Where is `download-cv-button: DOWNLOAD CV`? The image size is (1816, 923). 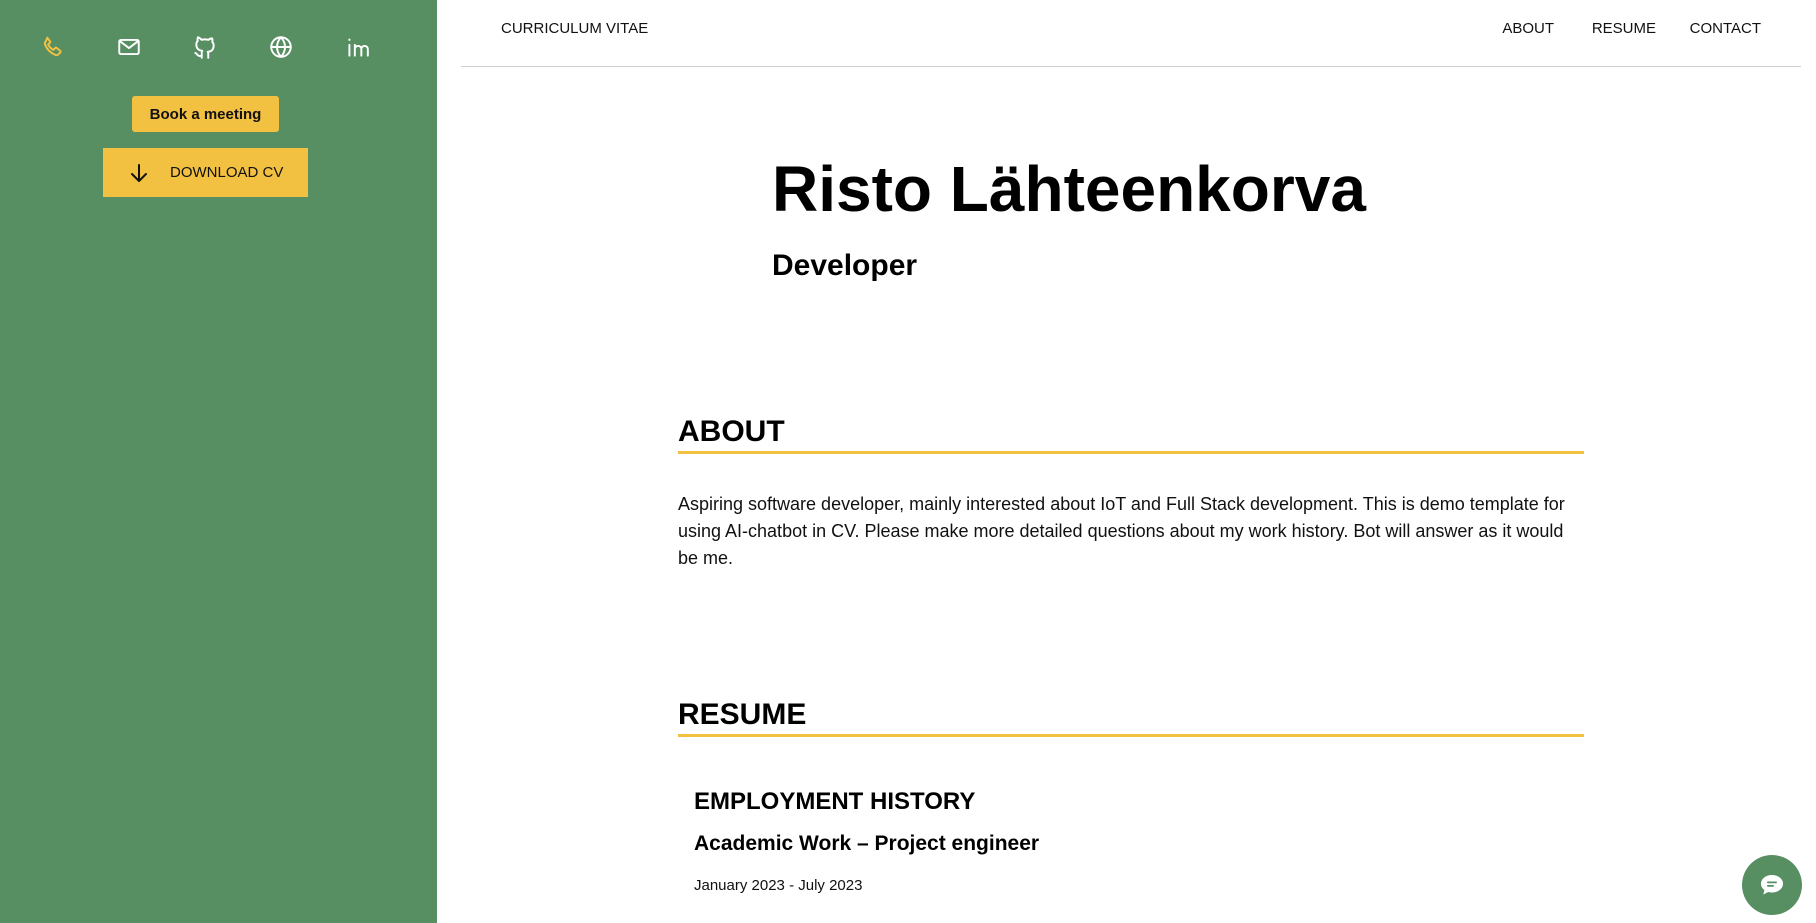
download-cv-button: DOWNLOAD CV is located at coordinates (205, 172).